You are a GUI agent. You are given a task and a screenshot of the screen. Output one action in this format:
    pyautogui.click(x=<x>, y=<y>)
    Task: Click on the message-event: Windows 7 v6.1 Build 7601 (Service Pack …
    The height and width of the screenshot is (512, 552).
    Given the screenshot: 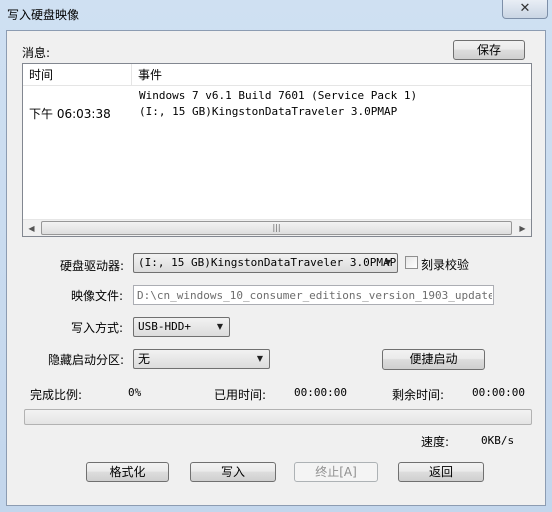 What is the action you would take?
    pyautogui.click(x=278, y=95)
    